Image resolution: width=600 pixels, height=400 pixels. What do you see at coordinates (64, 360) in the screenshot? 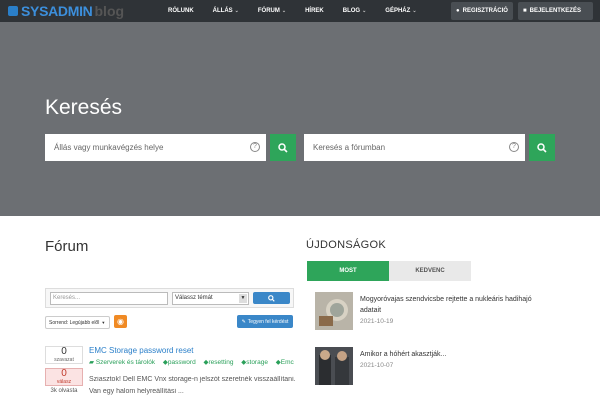
I see `votes-label: szavazat` at bounding box center [64, 360].